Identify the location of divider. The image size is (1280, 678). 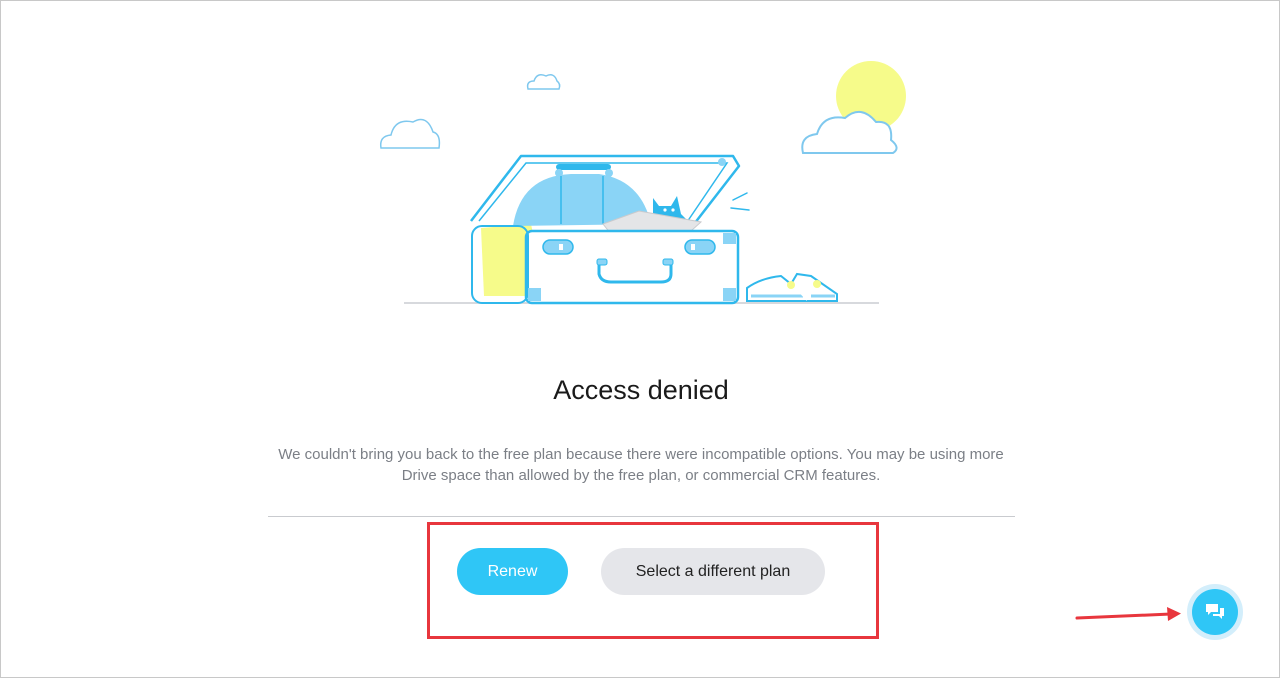
(641, 516).